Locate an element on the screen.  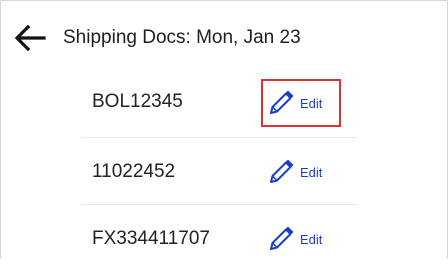
back-button is located at coordinates (30, 38).